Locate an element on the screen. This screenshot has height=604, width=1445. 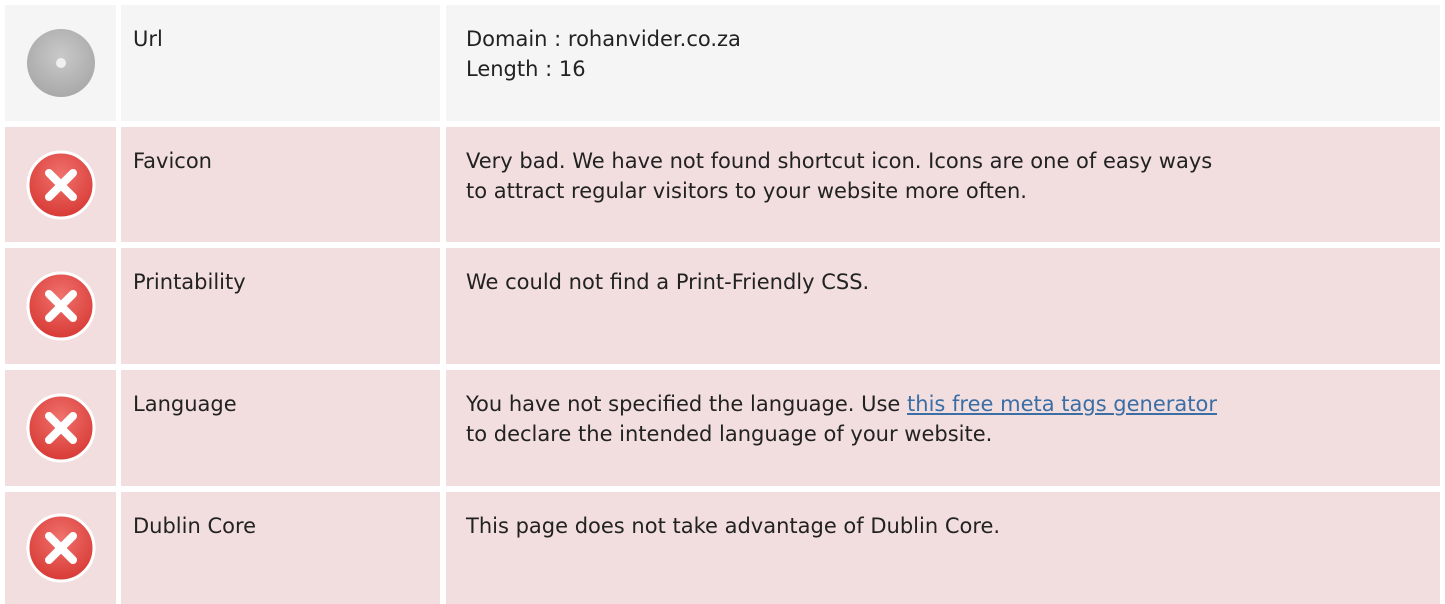
row-value: We could not find a Print-Friendly CSS. is located at coordinates (943, 306).